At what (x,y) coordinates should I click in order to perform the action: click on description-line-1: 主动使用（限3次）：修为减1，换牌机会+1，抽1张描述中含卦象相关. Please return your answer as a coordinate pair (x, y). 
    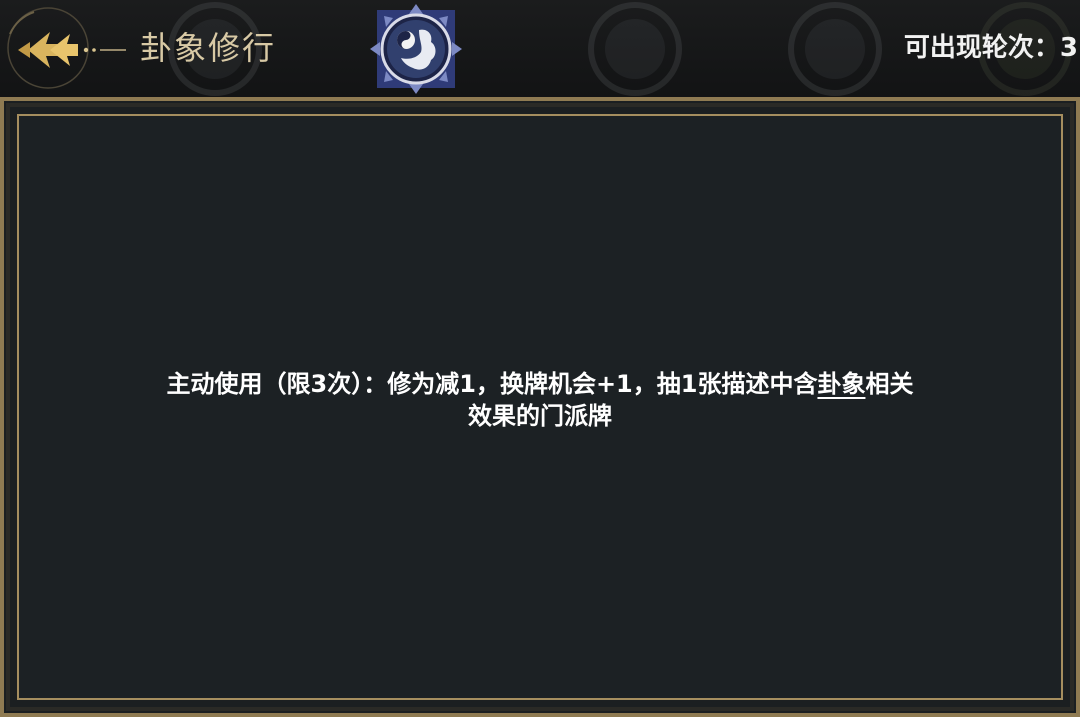
    Looking at the image, I should click on (540, 384).